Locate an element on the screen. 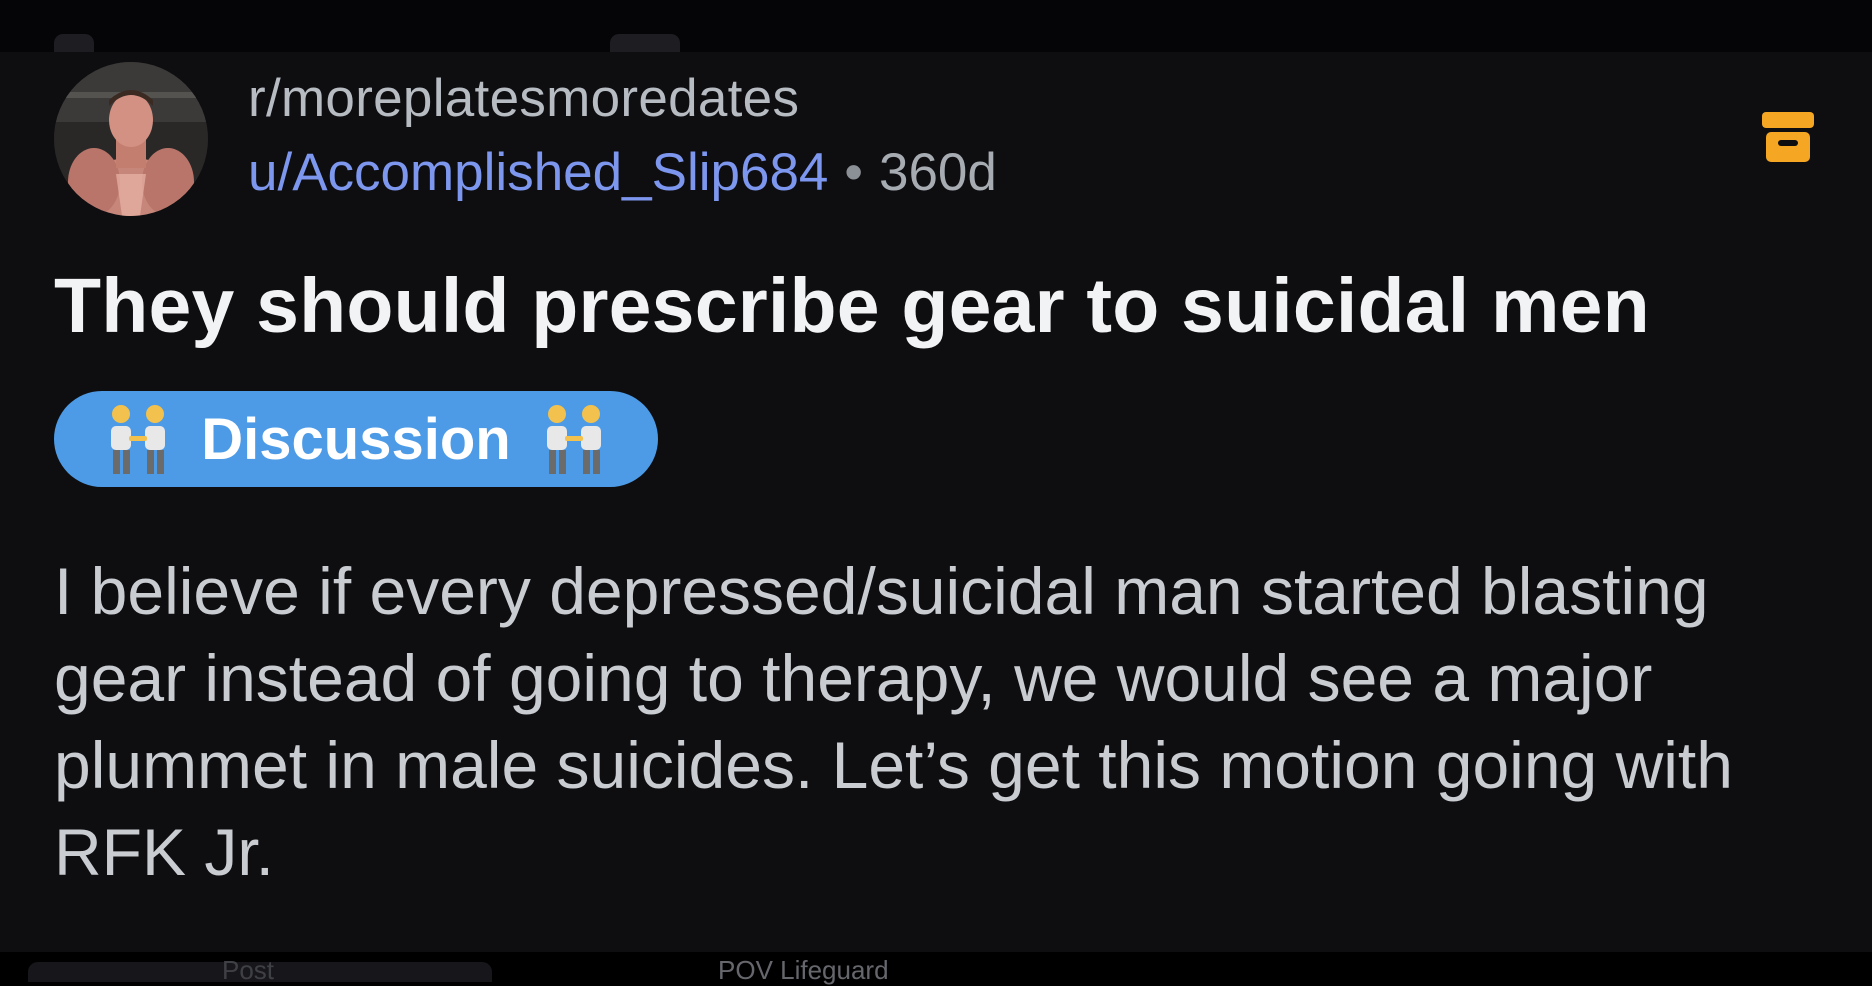 This screenshot has height=986, width=1872. subreddit-link: r/moreplatesmoredates is located at coordinates (523, 98).